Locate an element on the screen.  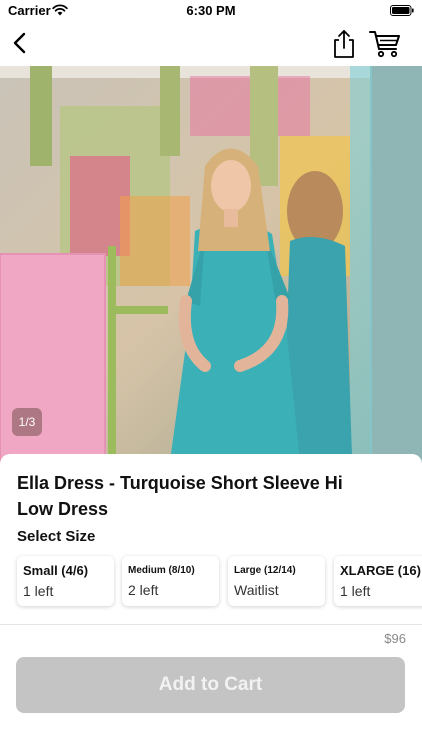
status-bar: Carrier 6:30 PM is located at coordinates (211, 11).